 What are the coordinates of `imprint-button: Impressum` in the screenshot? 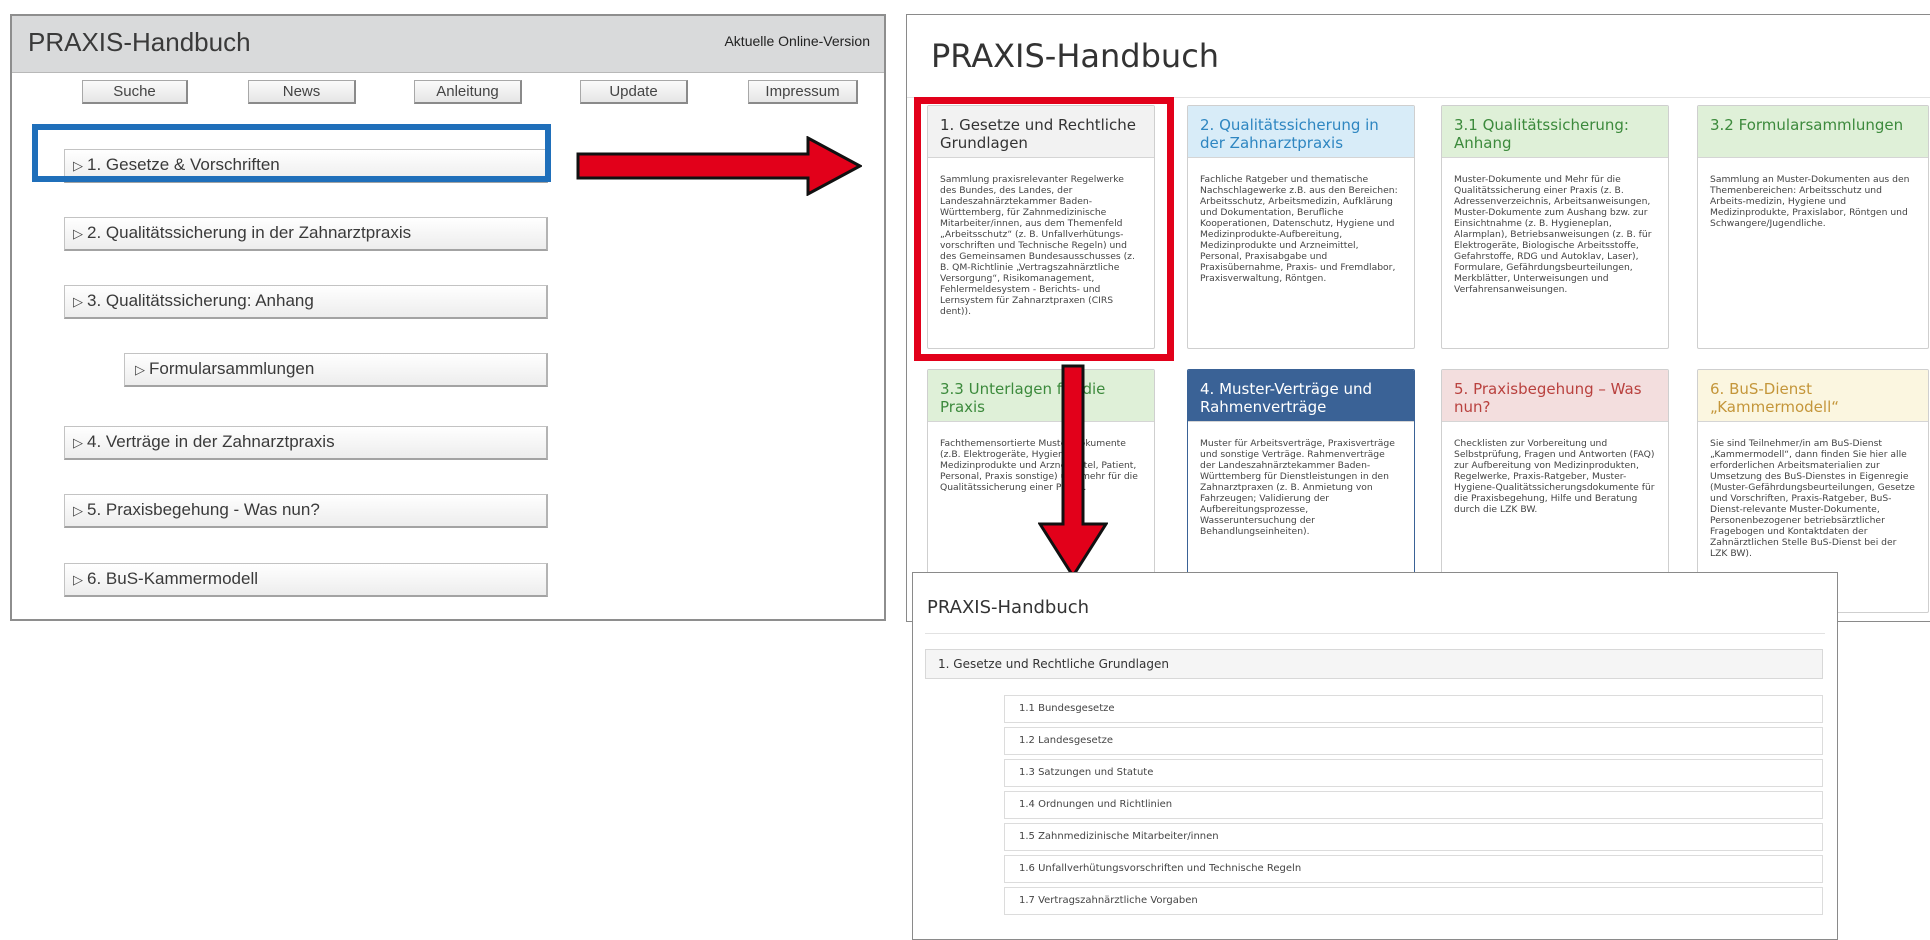 It's located at (803, 92).